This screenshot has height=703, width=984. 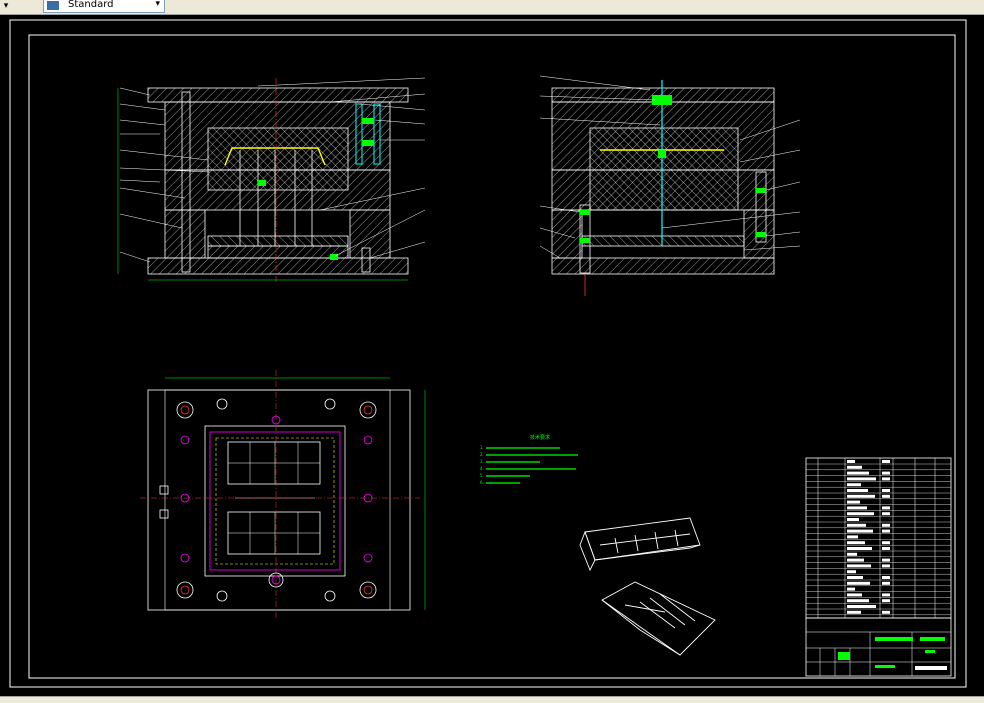 What do you see at coordinates (482, 482) in the screenshot?
I see `tech-requirement-item: 6.` at bounding box center [482, 482].